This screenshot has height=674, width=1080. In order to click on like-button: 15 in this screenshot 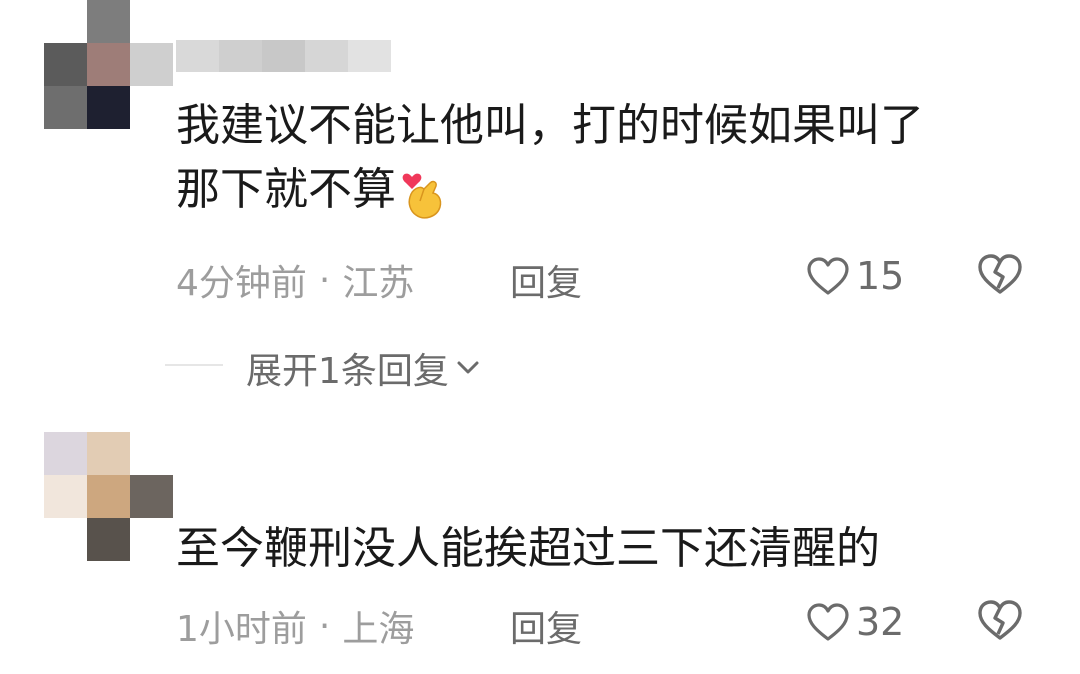, I will do `click(855, 276)`.